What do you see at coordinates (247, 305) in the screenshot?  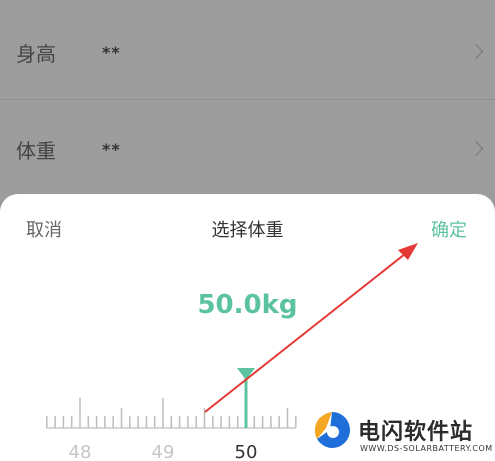 I see `selected-weight-value: 50.0kg` at bounding box center [247, 305].